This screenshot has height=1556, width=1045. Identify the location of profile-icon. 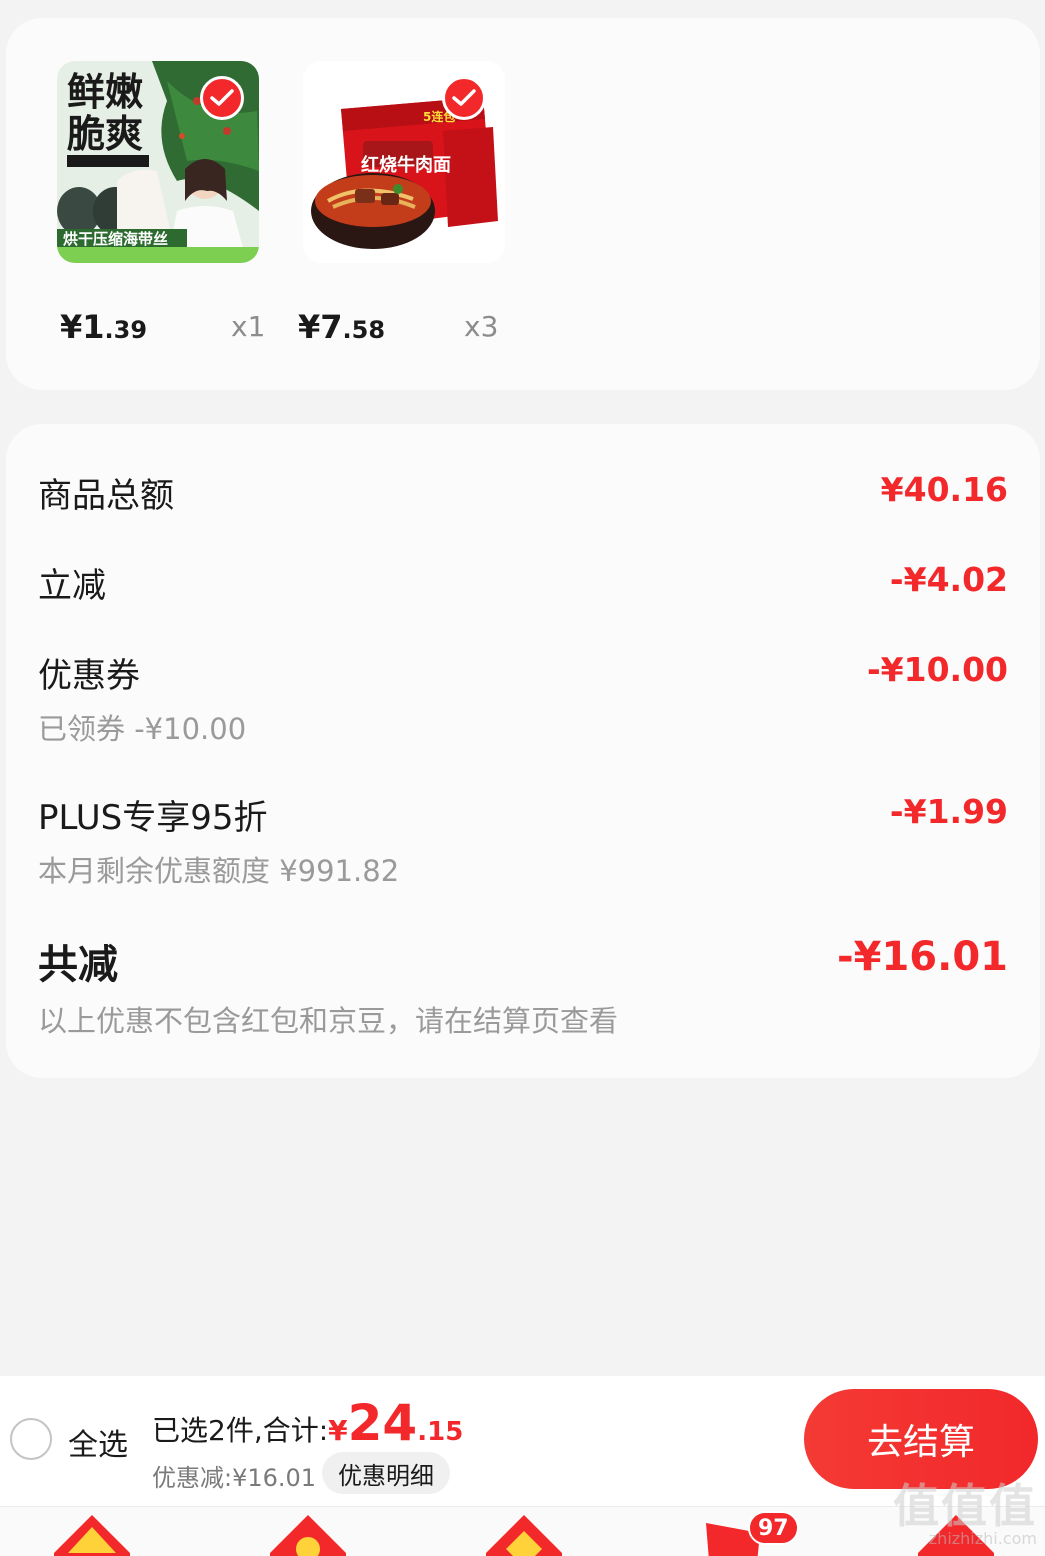
(956, 1534).